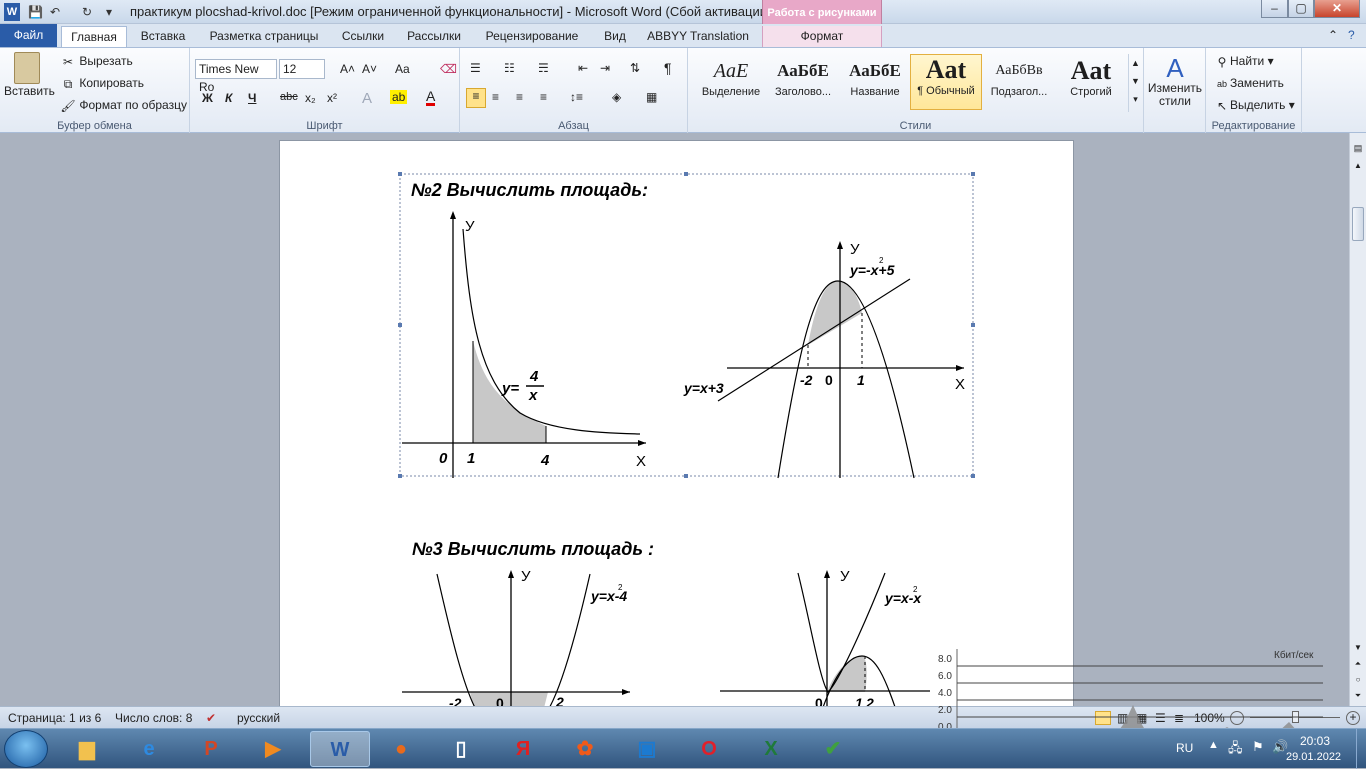  Describe the element at coordinates (1091, 81) in the screenshot. I see `style-strong: Aat Строгий` at that location.